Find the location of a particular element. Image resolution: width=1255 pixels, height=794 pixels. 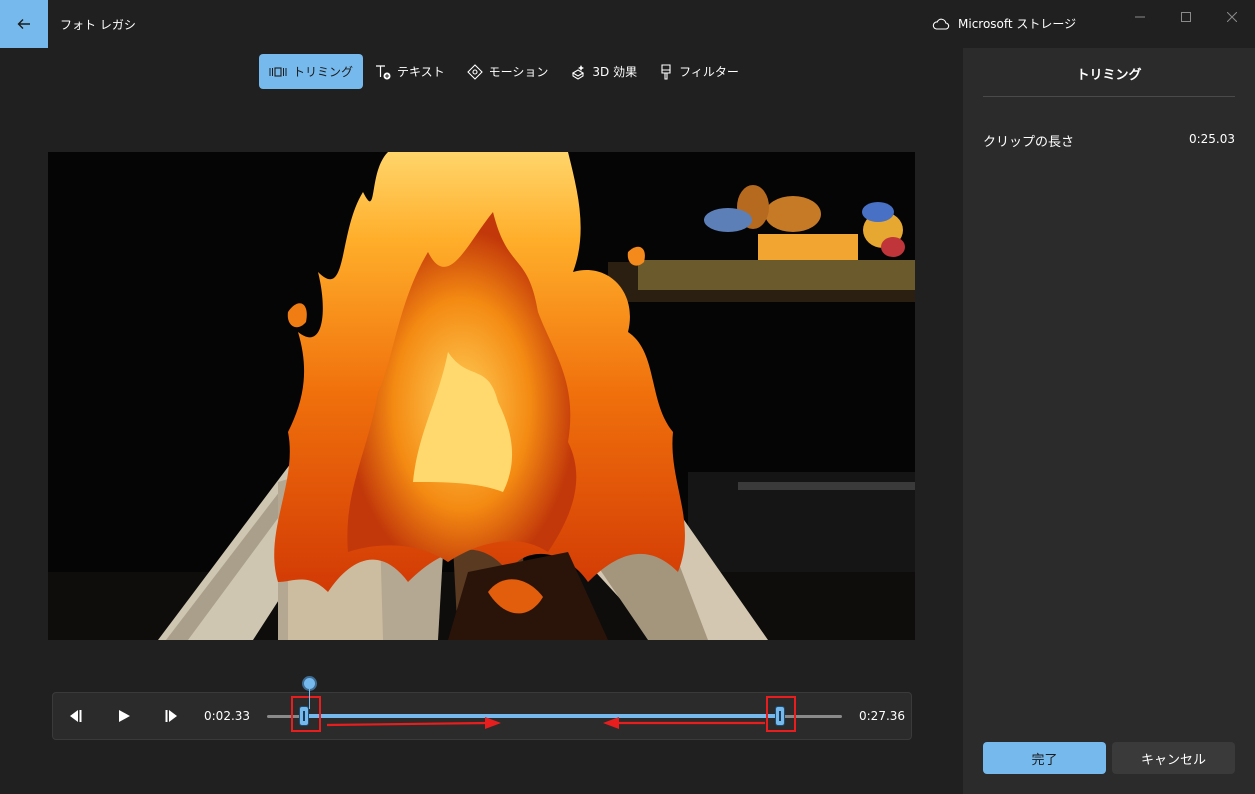

minimize-button is located at coordinates (1140, 17).